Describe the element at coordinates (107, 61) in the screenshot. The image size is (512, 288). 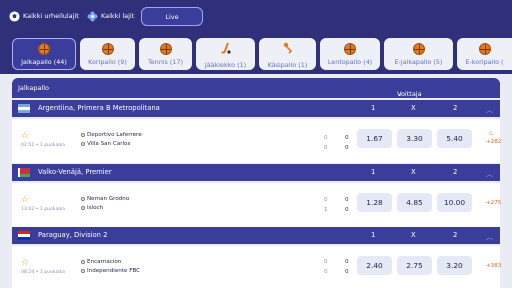
I see `tab-label: Koripallo (9)` at that location.